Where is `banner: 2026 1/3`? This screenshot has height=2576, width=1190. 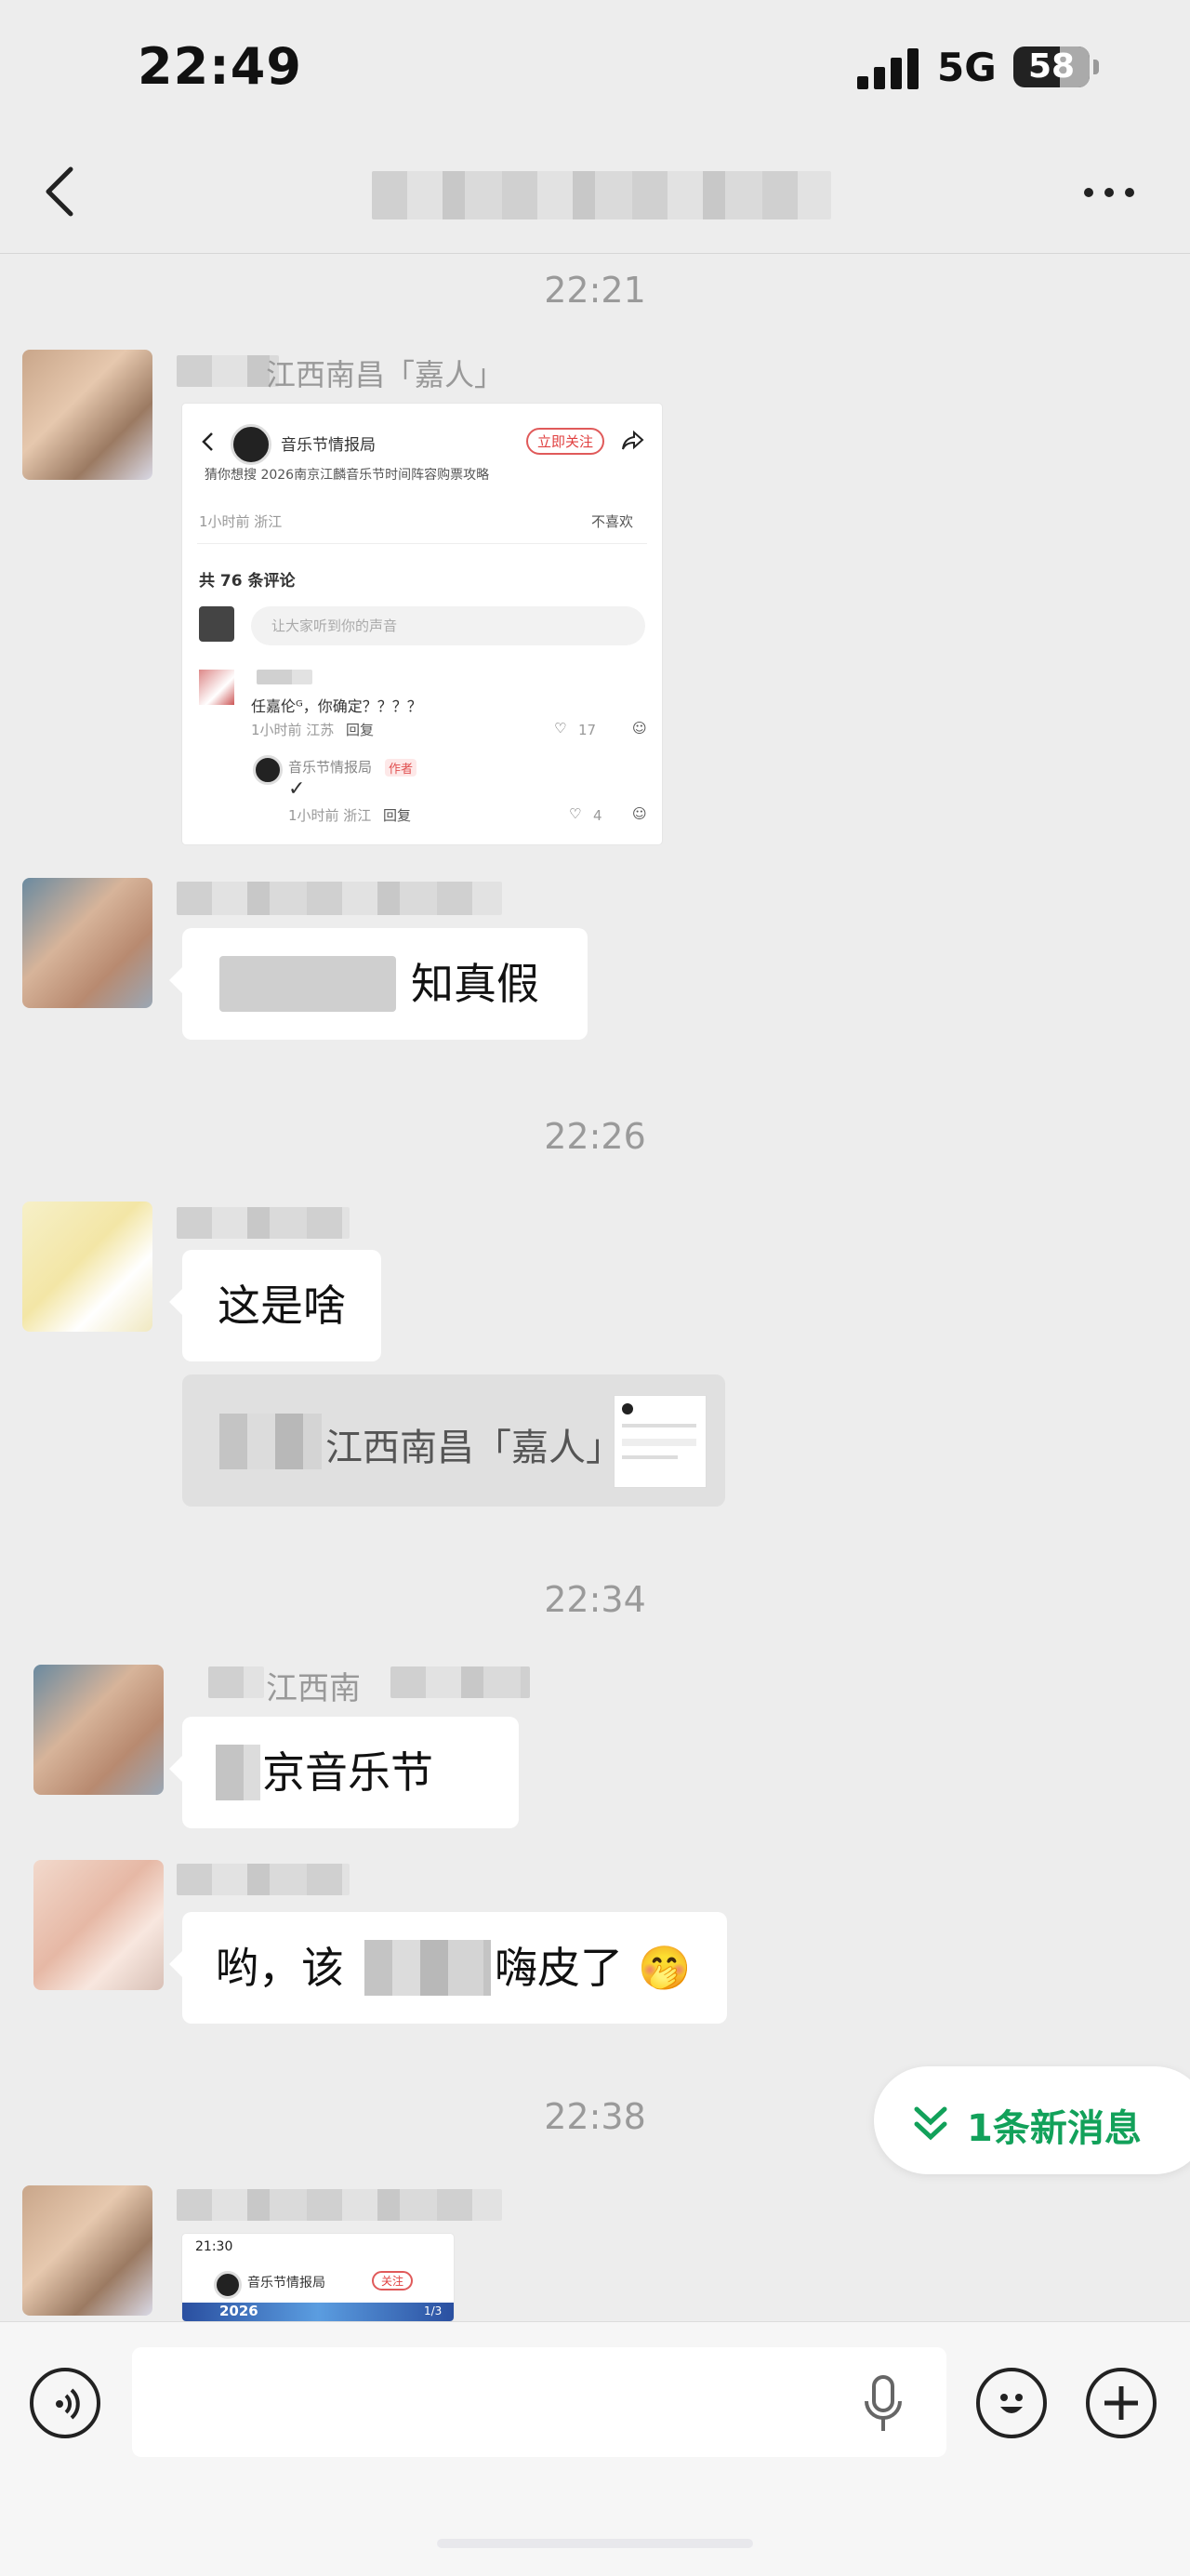
banner: 2026 1/3 is located at coordinates (318, 2312).